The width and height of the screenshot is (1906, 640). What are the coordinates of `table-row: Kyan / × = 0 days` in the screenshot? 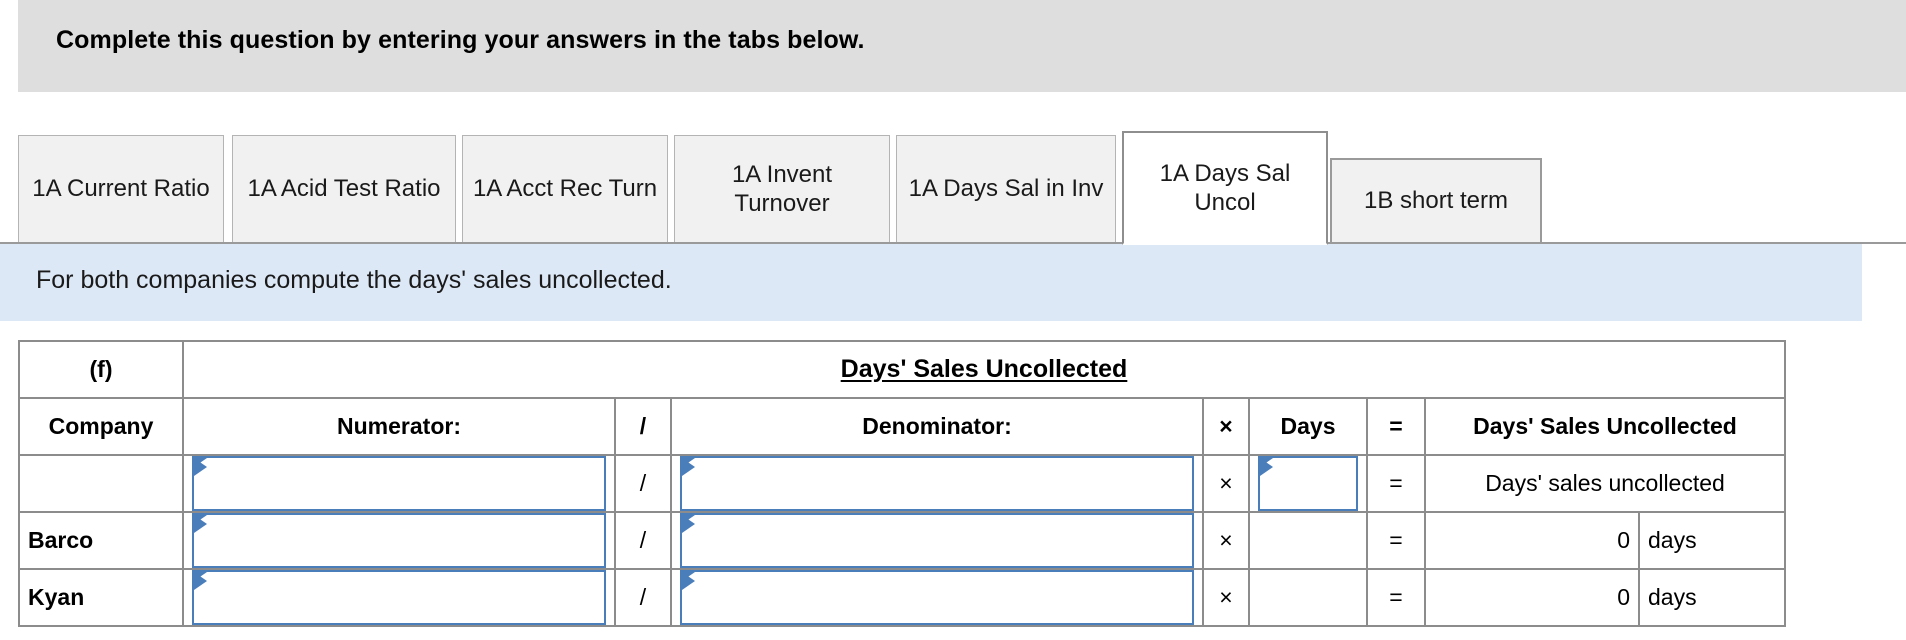 It's located at (902, 597).